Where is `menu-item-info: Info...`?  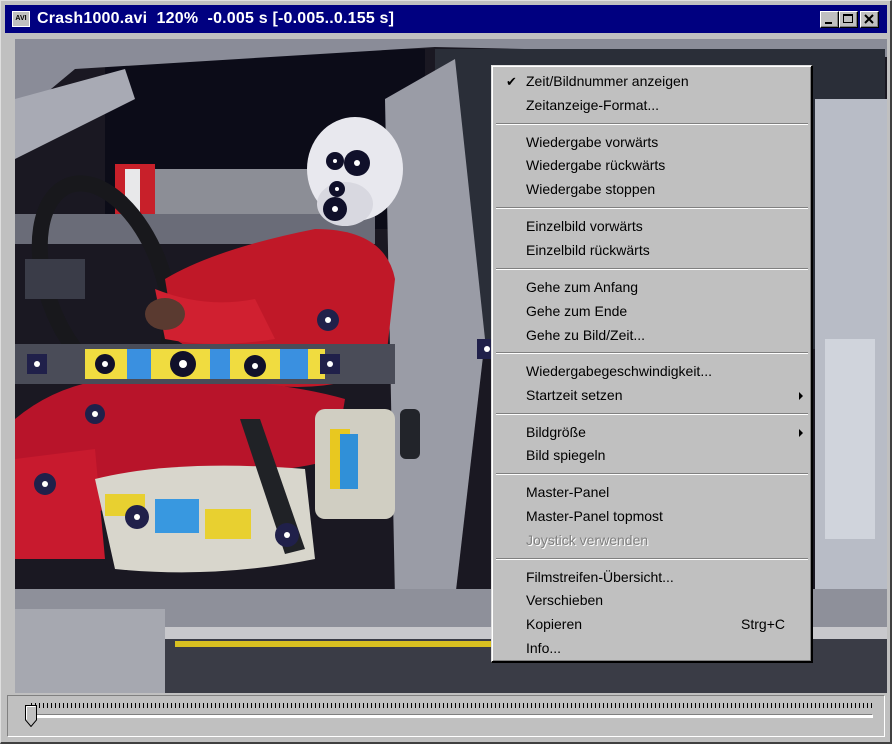
menu-item-info: Info... is located at coordinates (653, 648).